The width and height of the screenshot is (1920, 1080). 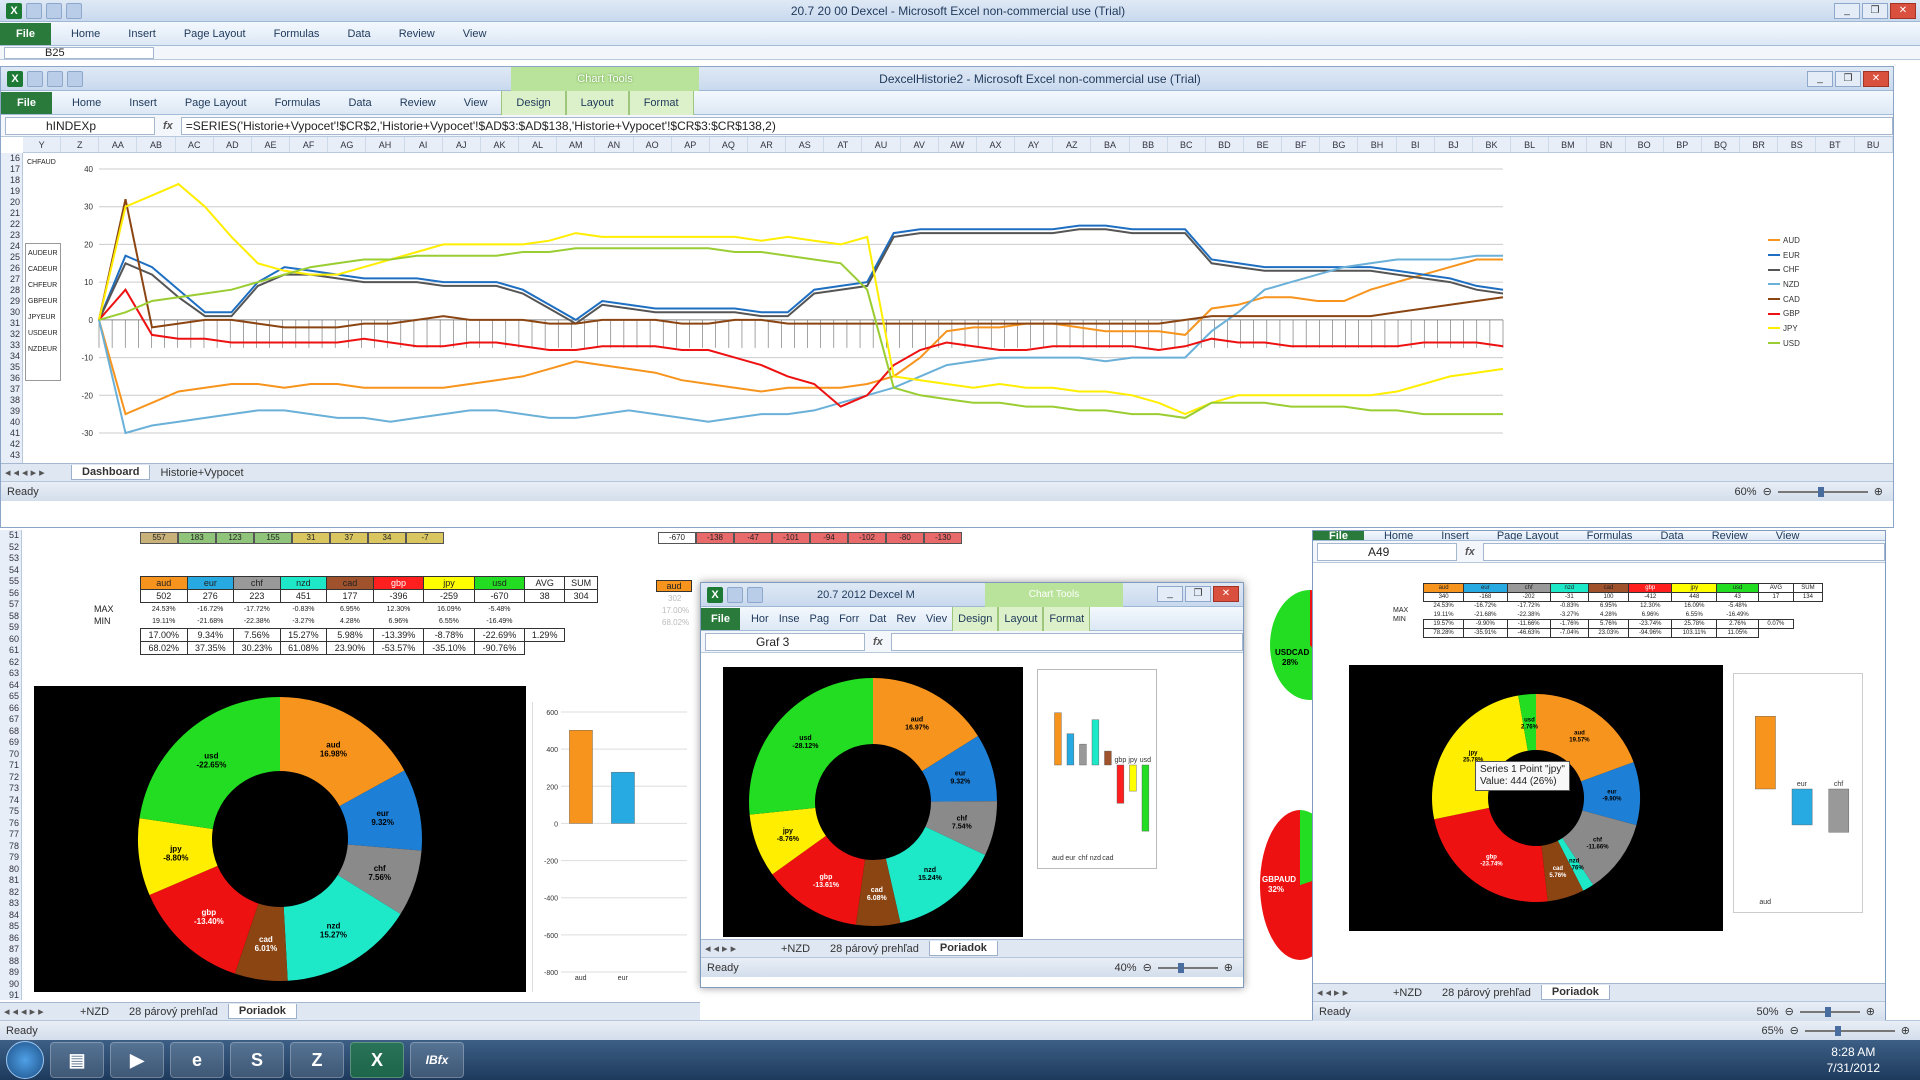 I want to click on table-cell: 17, so click(x=1775, y=597).